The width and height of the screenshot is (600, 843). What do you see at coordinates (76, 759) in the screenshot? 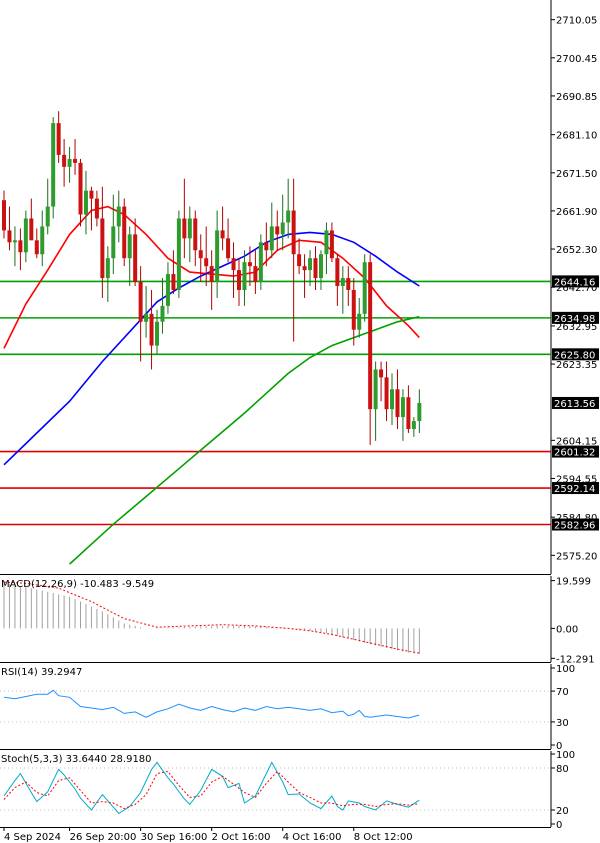
I see `stoch-title: Stoch(5,3,3) 33.6440 28.9180` at bounding box center [76, 759].